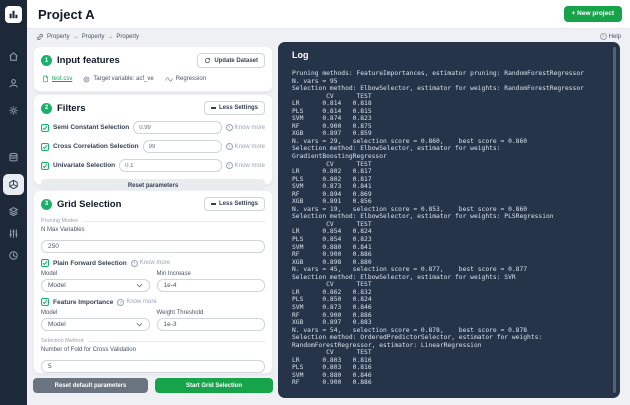 The width and height of the screenshot is (630, 405). What do you see at coordinates (91, 127) in the screenshot?
I see `filter-label: Semi Constant Selection` at bounding box center [91, 127].